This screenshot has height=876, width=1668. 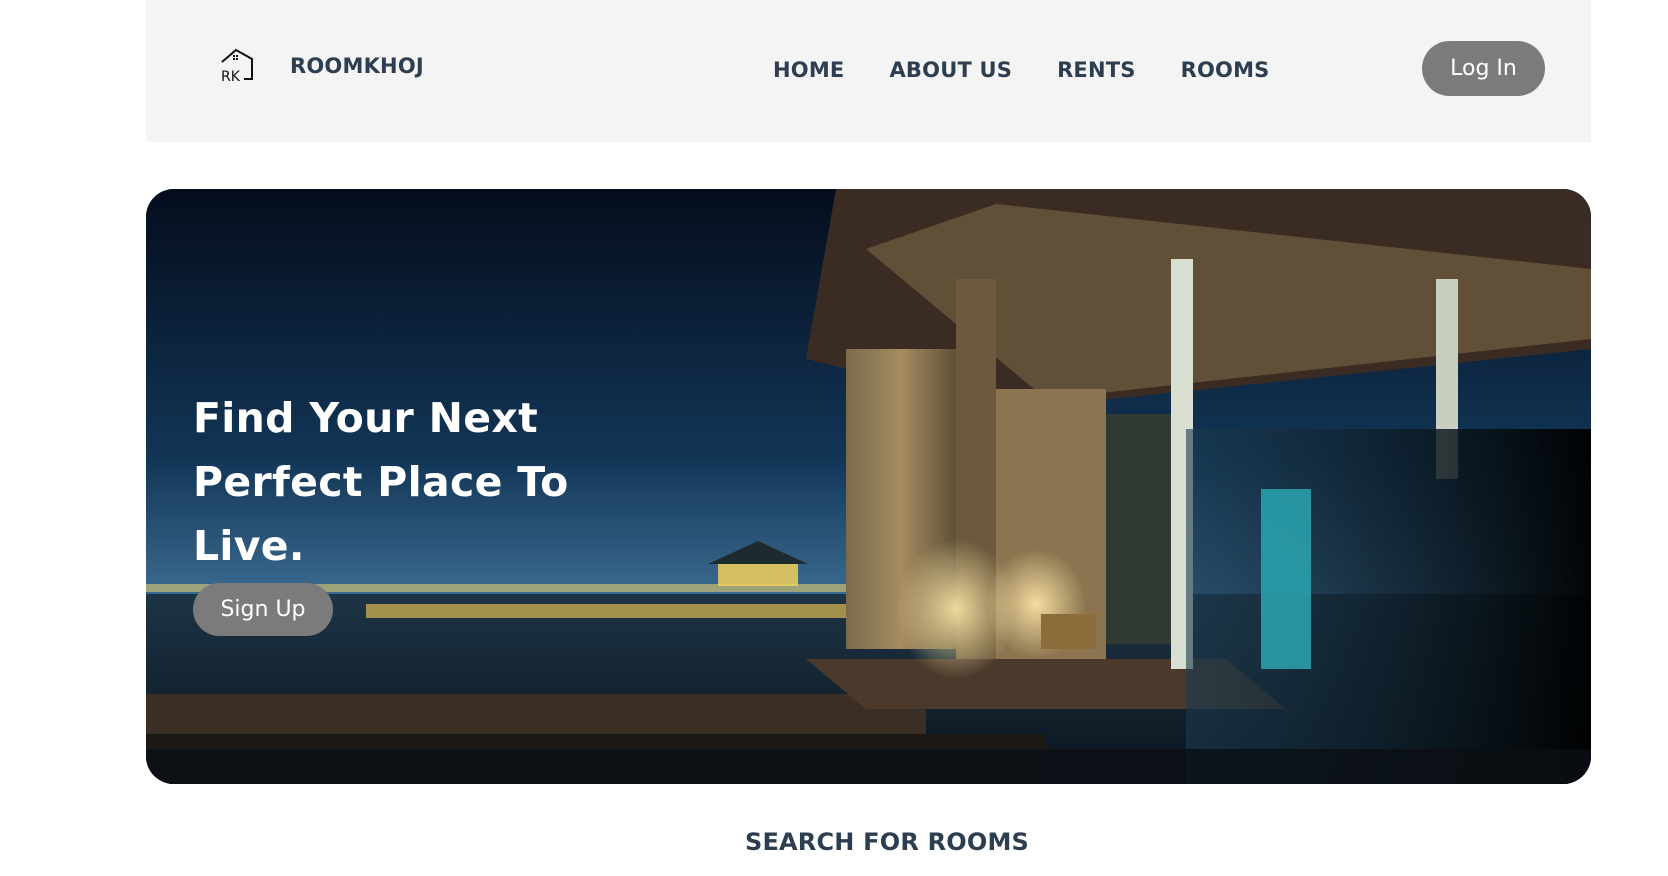 I want to click on signup-button: Sign Up, so click(x=263, y=609).